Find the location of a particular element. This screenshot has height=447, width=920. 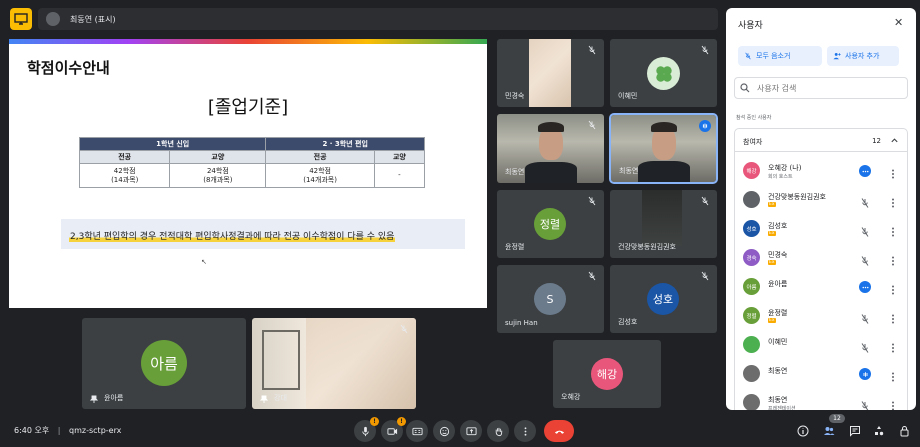

participant-name: 건강맞봉동원김권호 is located at coordinates (647, 247).